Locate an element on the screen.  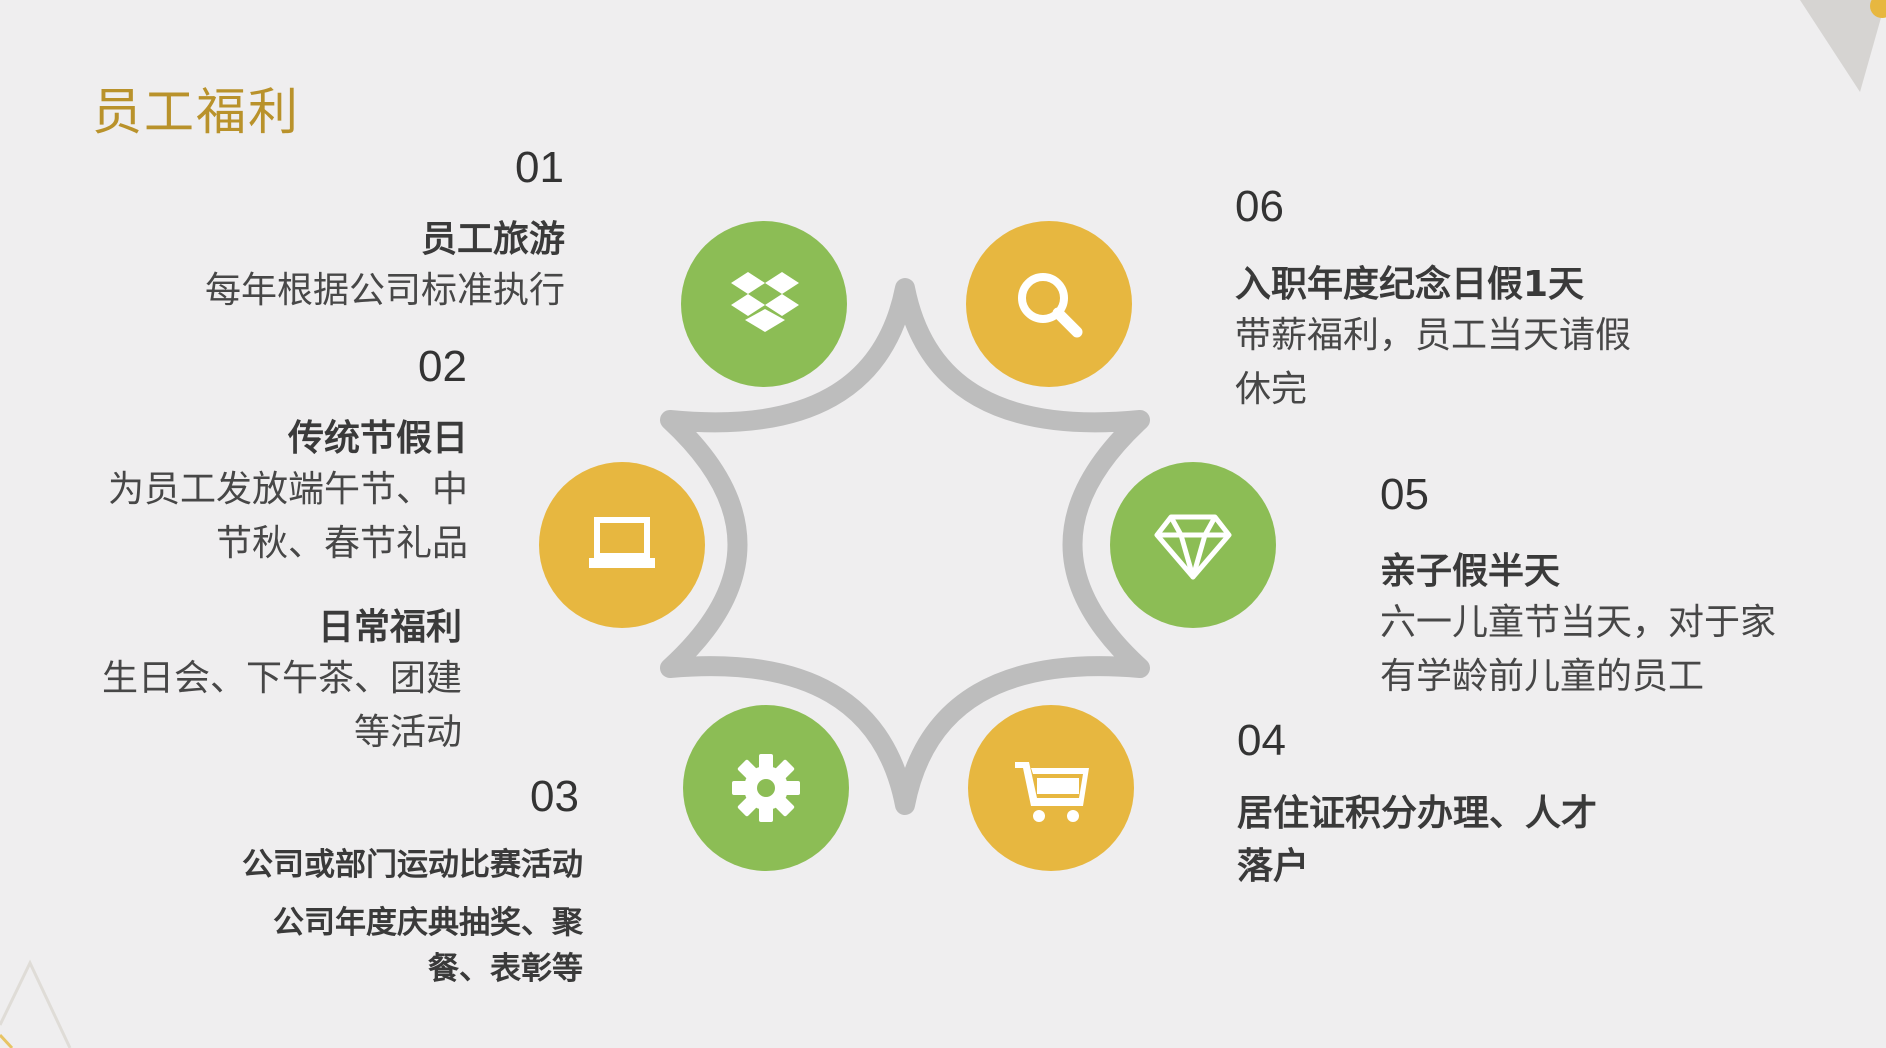
item-03-circle is located at coordinates (766, 788).